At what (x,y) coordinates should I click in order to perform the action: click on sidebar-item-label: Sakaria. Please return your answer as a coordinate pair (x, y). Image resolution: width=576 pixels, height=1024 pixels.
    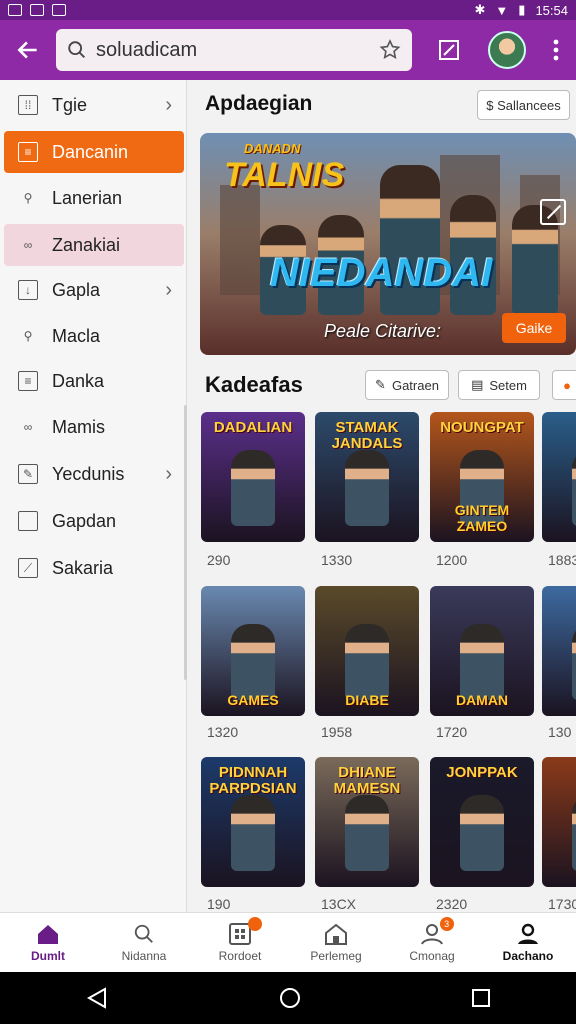
    Looking at the image, I should click on (83, 567).